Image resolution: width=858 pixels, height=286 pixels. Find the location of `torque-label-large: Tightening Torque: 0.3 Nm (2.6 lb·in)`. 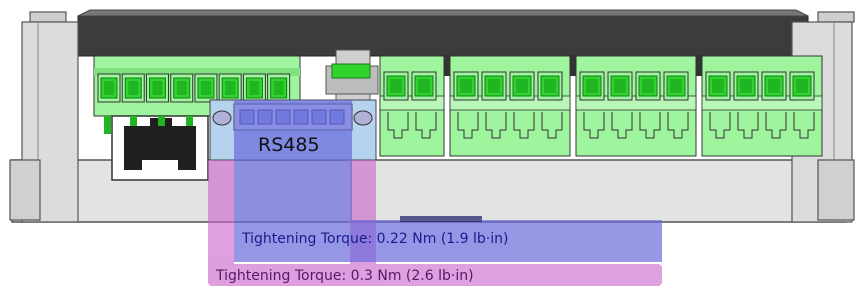

torque-label-large: Tightening Torque: 0.3 Nm (2.6 lb·in) is located at coordinates (345, 276).